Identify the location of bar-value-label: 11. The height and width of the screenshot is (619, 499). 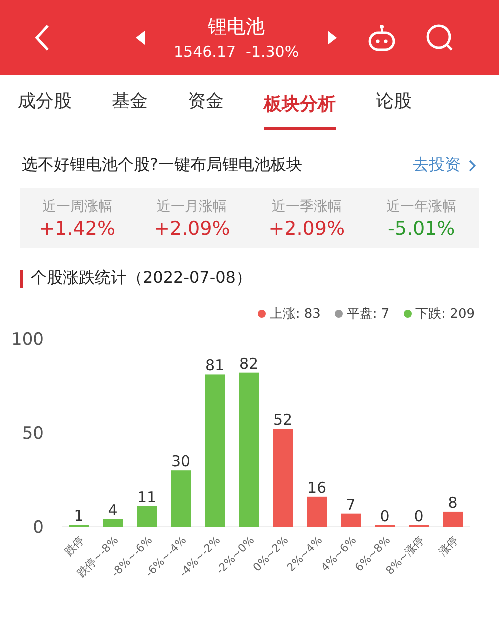
(147, 497).